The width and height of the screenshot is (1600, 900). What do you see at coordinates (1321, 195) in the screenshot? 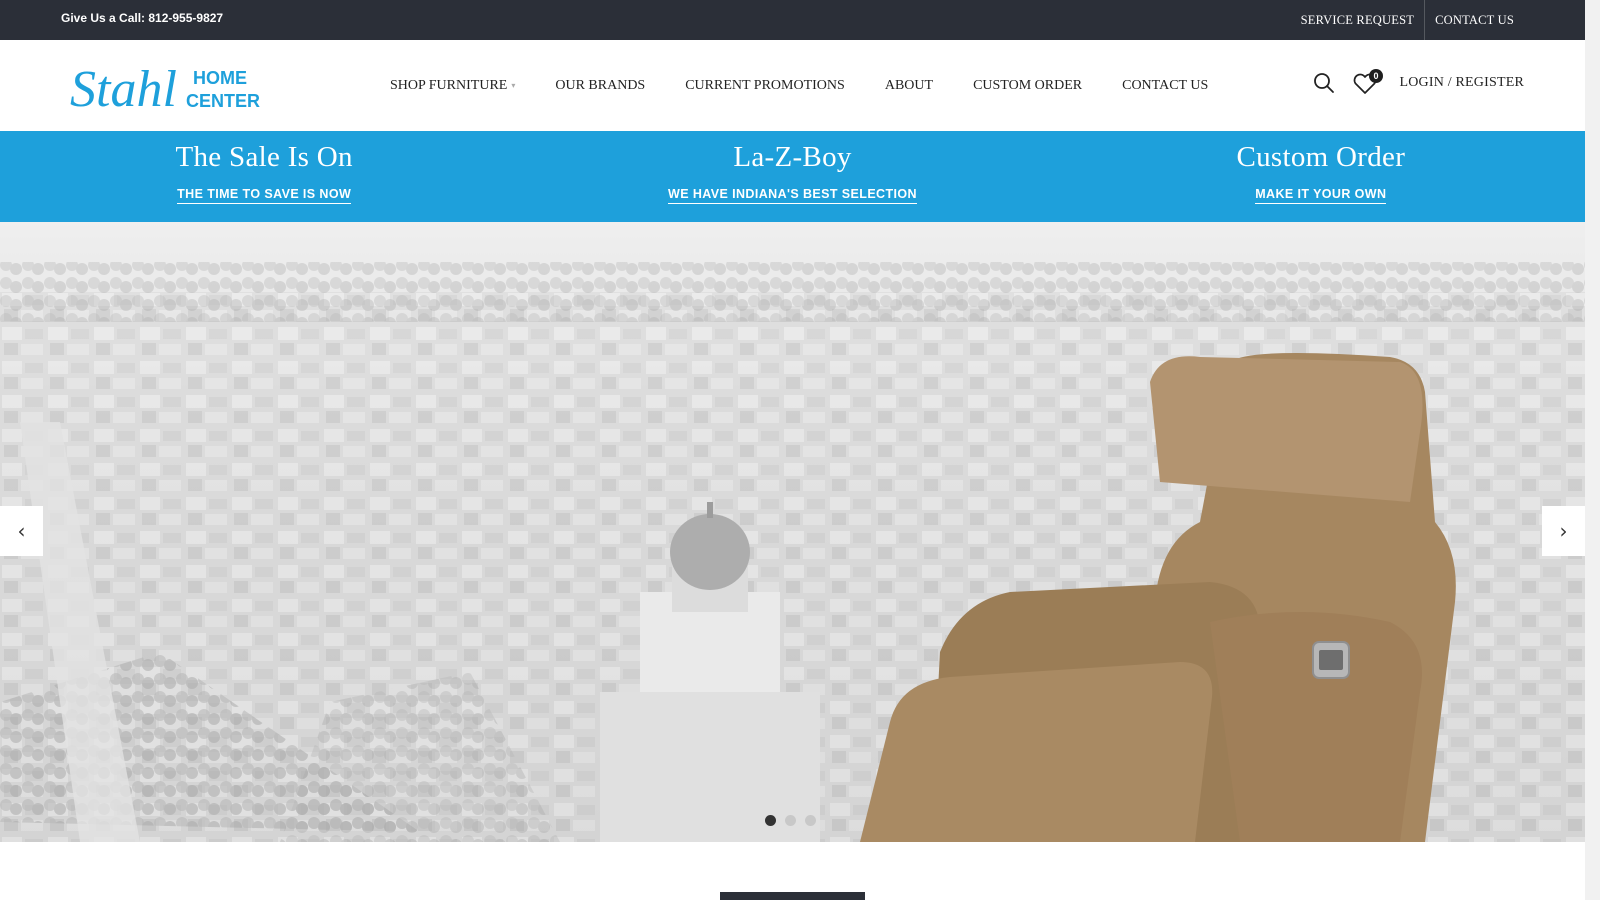
I see `promo-link: MAKE IT YOUR OWN` at bounding box center [1321, 195].